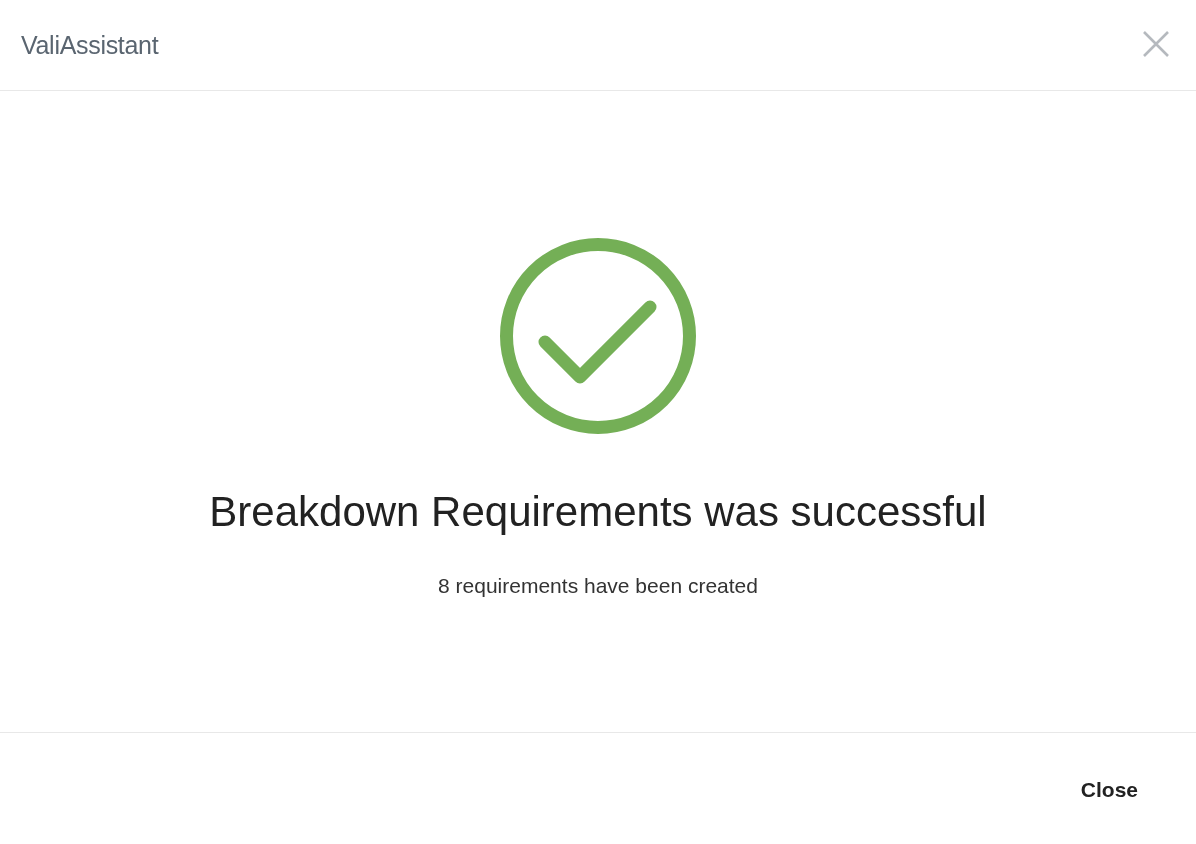 The width and height of the screenshot is (1196, 844). What do you see at coordinates (90, 45) in the screenshot?
I see `dialog-title: ValiAssistant` at bounding box center [90, 45].